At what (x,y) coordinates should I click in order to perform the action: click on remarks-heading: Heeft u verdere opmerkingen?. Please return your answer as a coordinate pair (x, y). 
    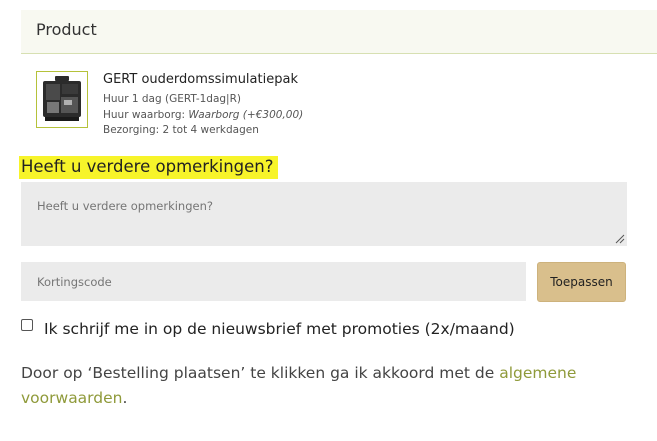
    Looking at the image, I should click on (148, 167).